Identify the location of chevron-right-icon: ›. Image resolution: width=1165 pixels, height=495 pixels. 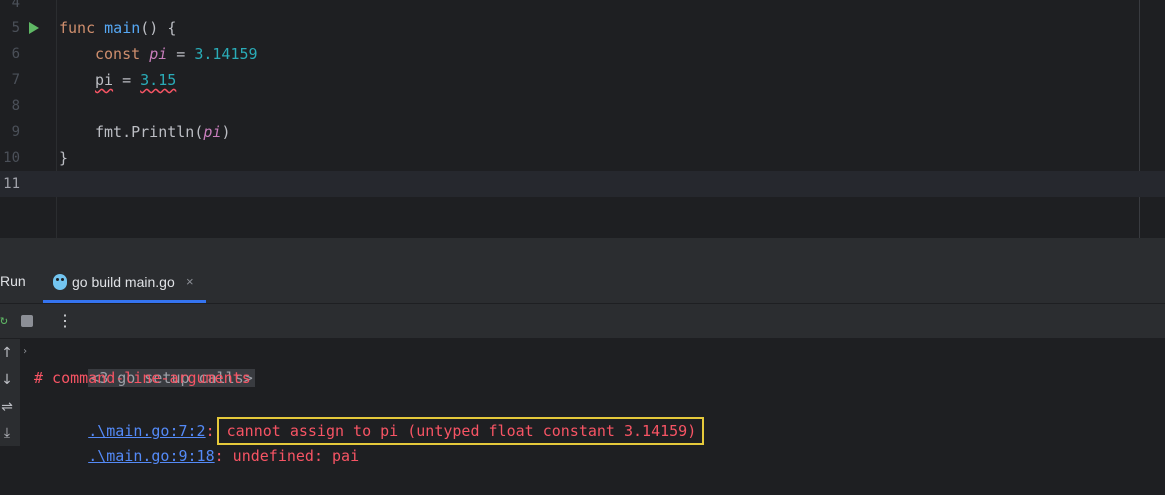
(25, 351).